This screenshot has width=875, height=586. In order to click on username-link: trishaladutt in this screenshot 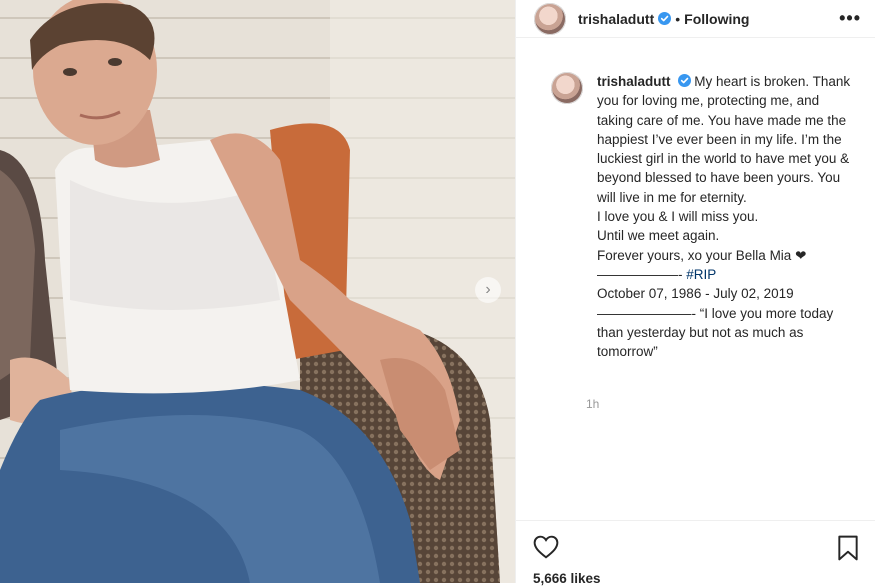, I will do `click(616, 19)`.